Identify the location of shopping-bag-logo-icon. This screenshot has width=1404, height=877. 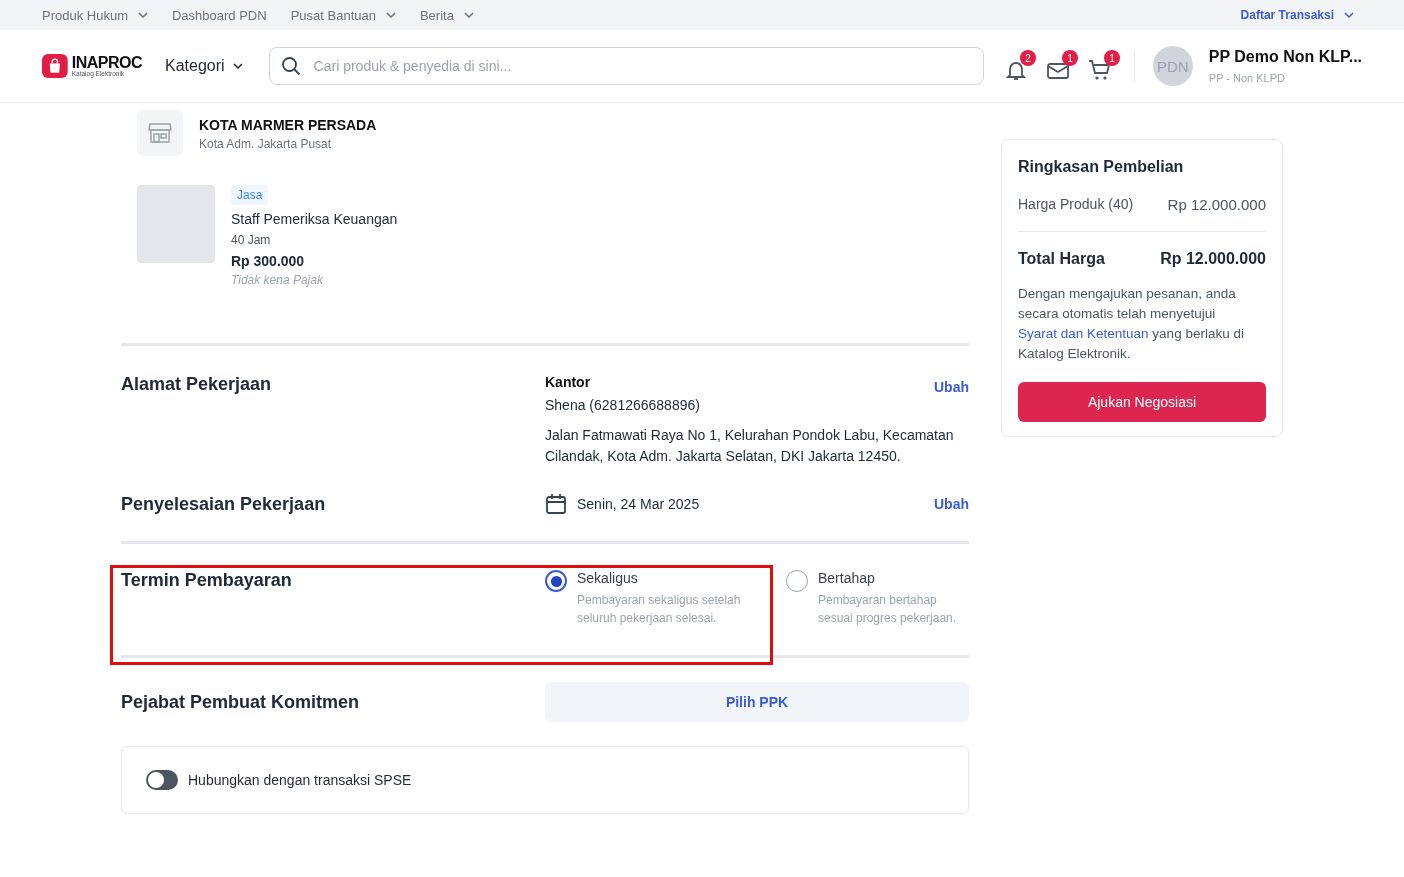
(55, 66).